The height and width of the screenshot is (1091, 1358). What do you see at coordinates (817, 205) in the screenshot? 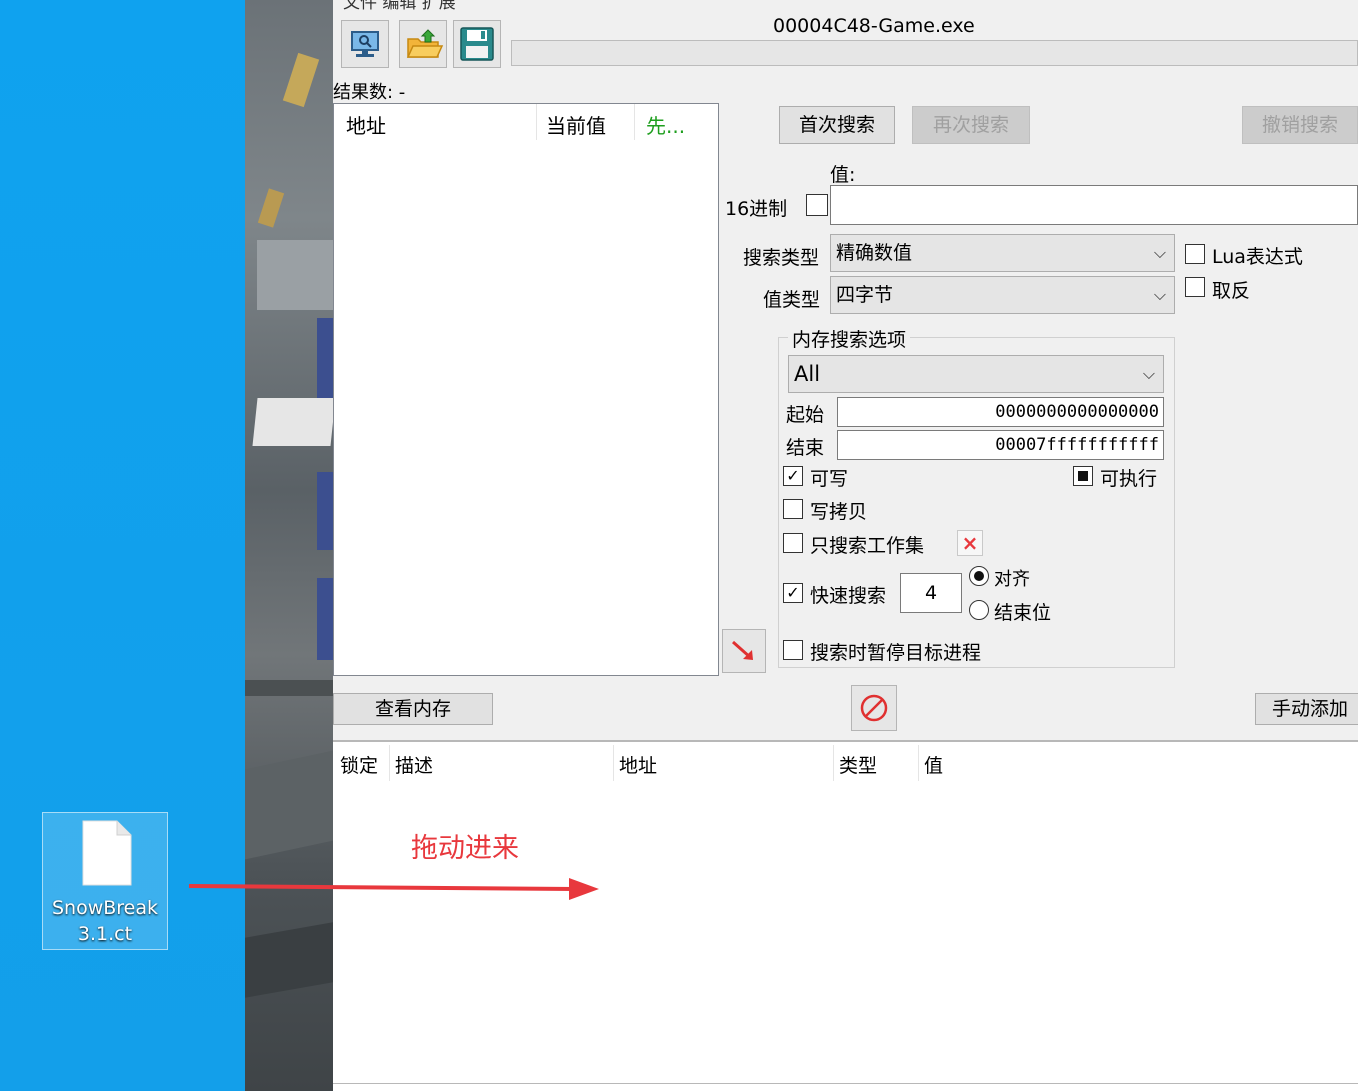
I see `hex-checkbox` at bounding box center [817, 205].